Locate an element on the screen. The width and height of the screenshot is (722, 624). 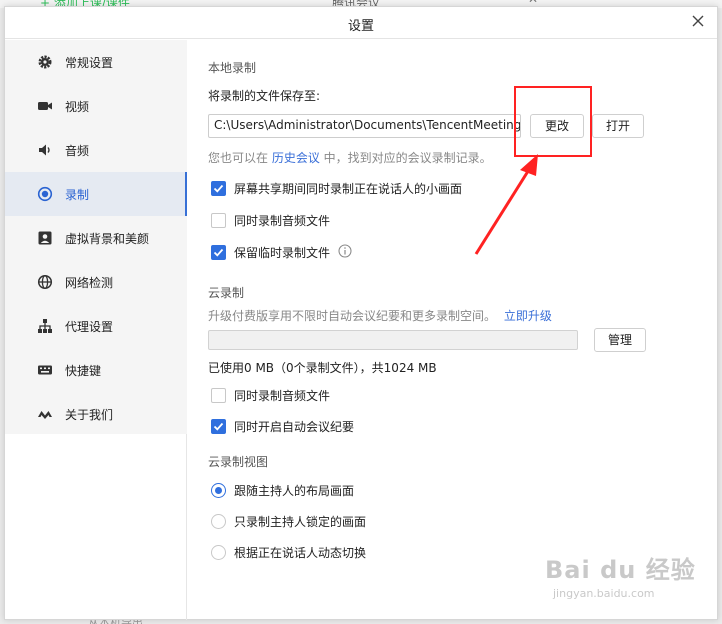
close-icon is located at coordinates (698, 21).